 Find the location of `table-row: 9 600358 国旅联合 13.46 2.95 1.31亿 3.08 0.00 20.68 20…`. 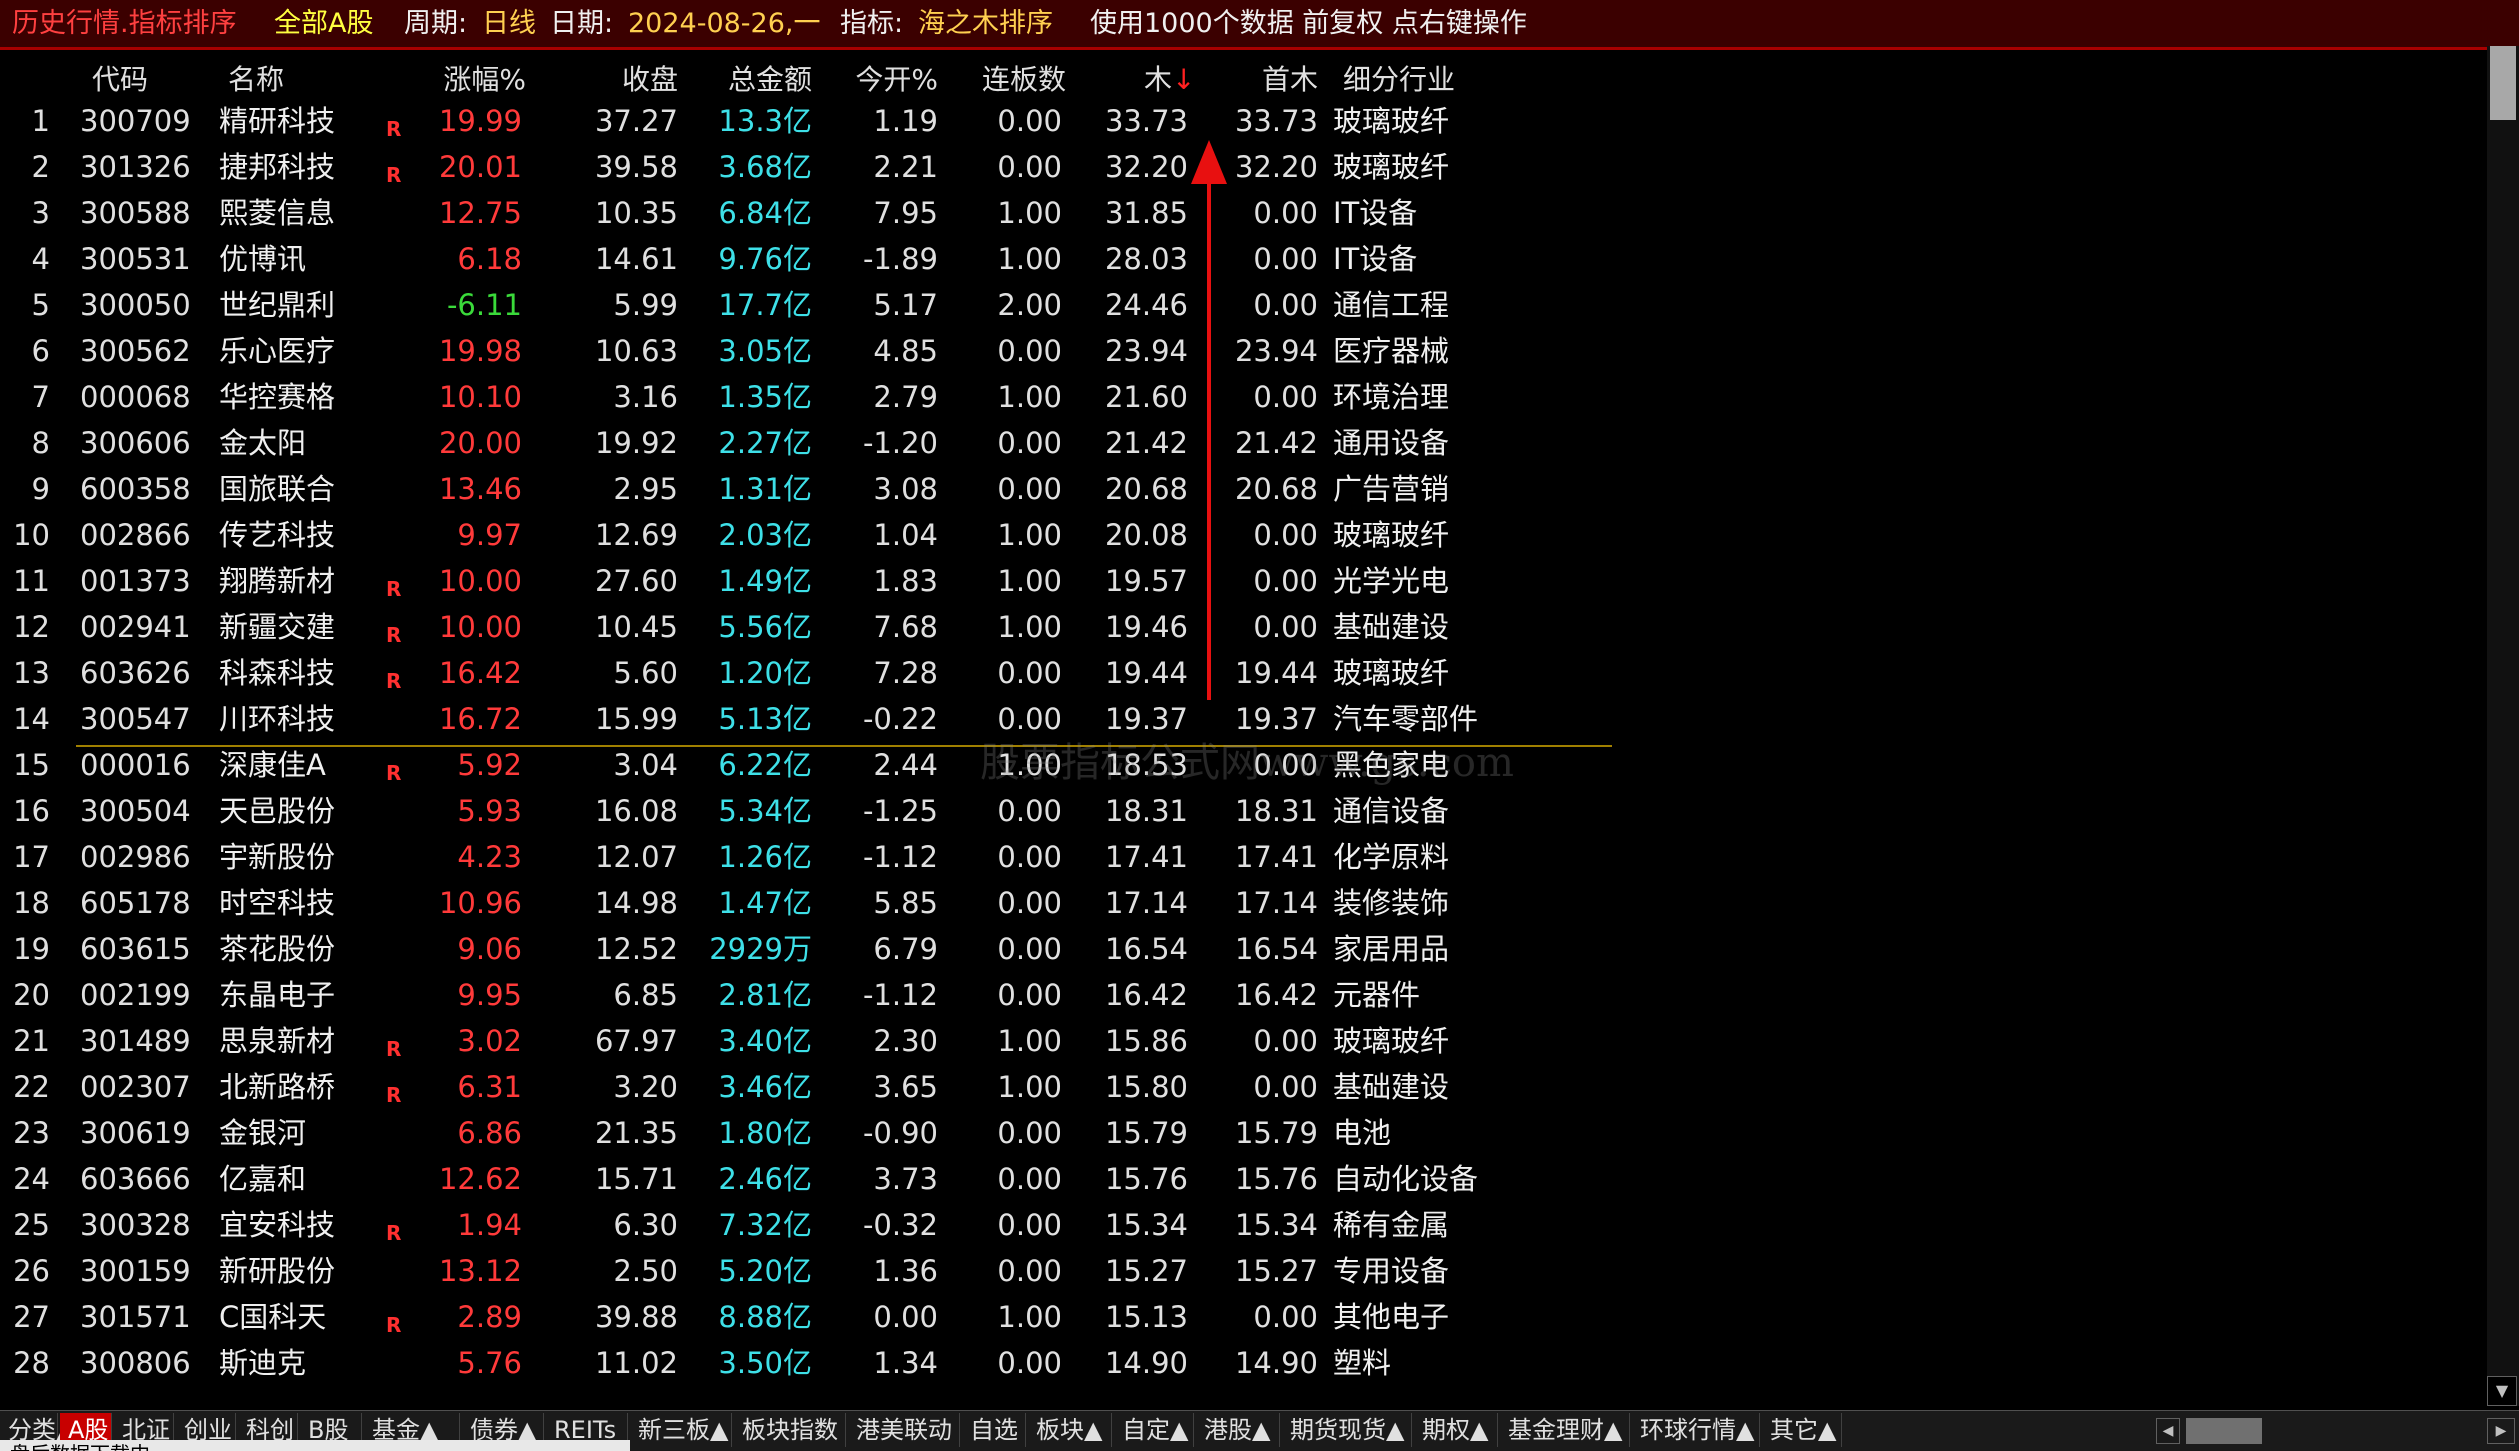

table-row: 9 600358 国旅联合 13.46 2.95 1.31亿 3.08 0.00 20.68 20… is located at coordinates (810, 489).